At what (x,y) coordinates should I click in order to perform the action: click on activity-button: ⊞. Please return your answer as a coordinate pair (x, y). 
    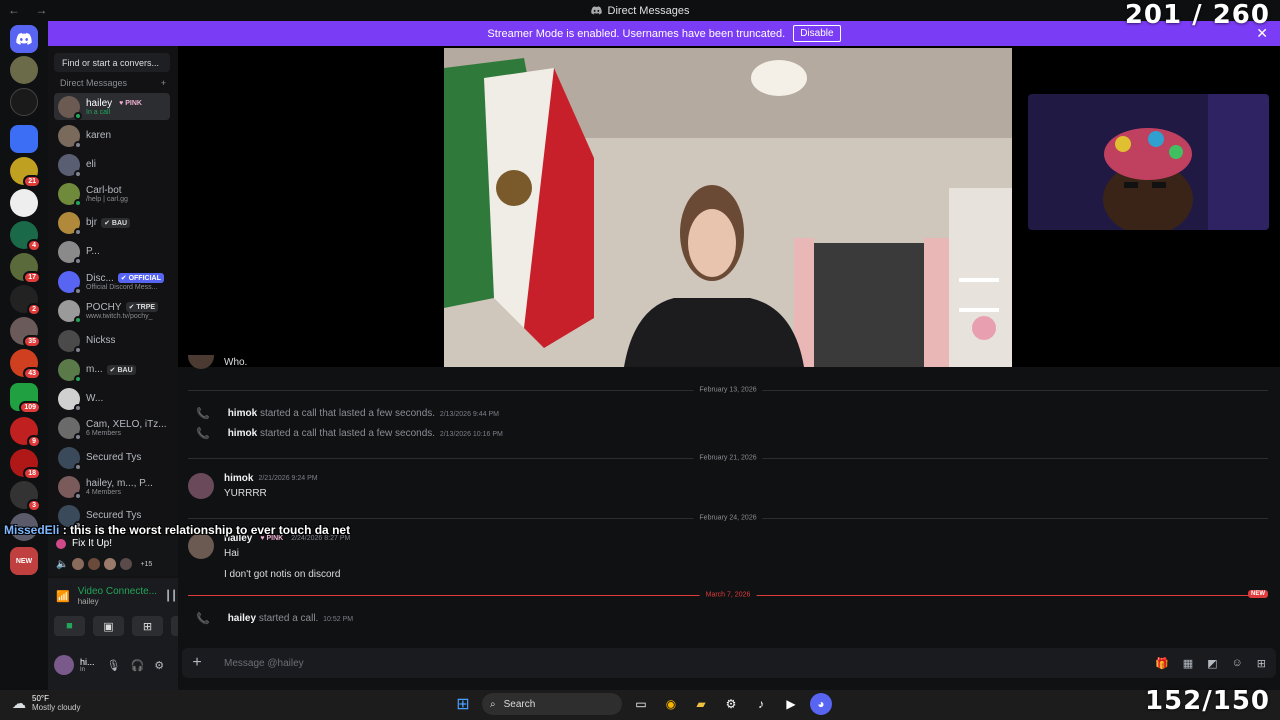
    Looking at the image, I should click on (147, 626).